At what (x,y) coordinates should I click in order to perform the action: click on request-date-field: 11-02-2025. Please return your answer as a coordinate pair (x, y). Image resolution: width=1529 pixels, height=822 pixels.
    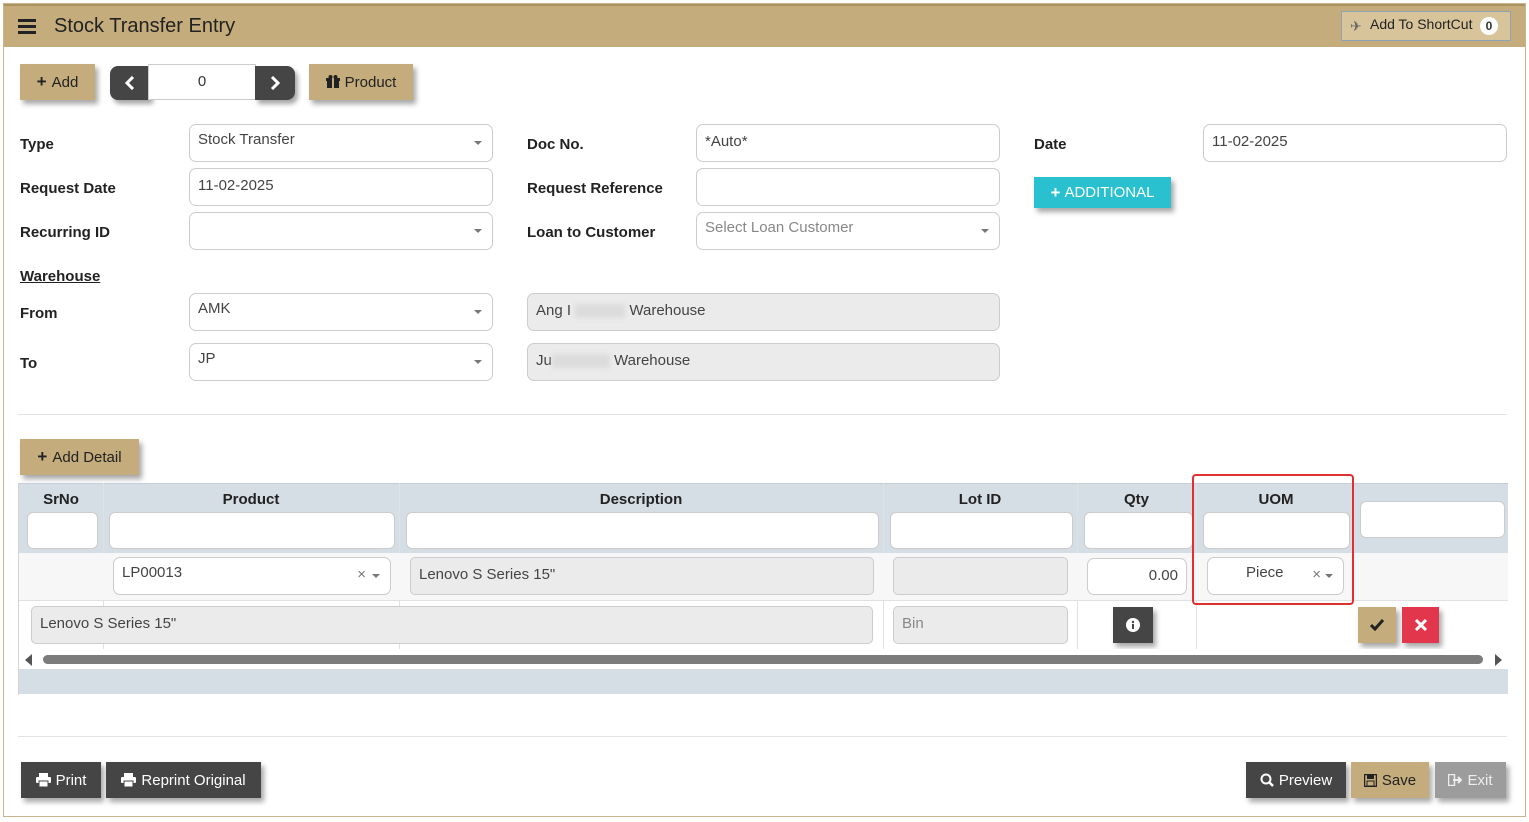
    Looking at the image, I should click on (341, 187).